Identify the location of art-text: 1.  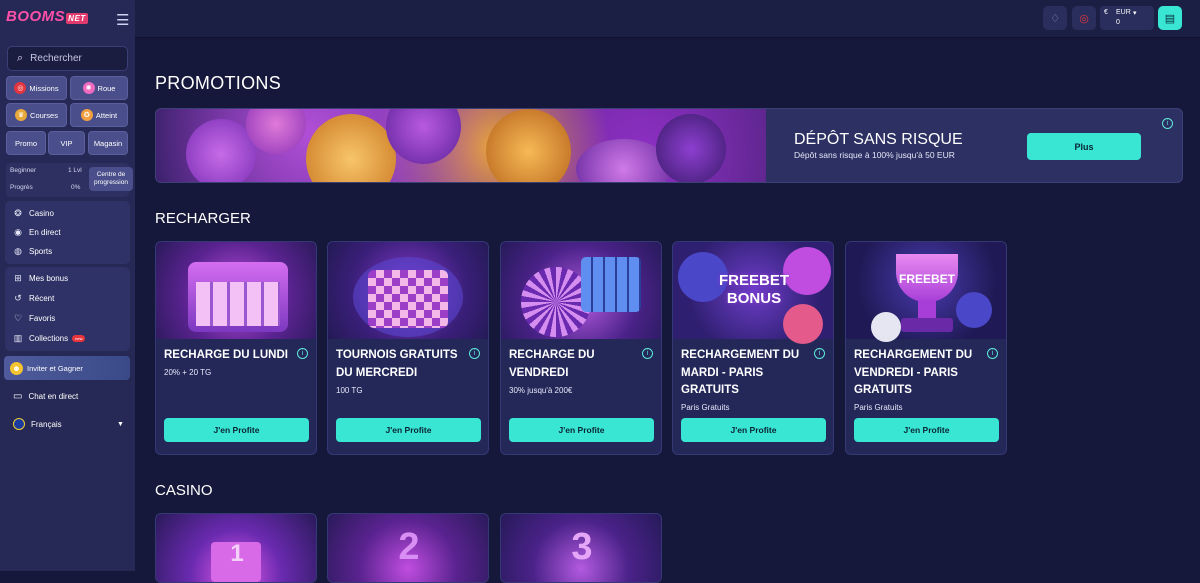
(237, 553).